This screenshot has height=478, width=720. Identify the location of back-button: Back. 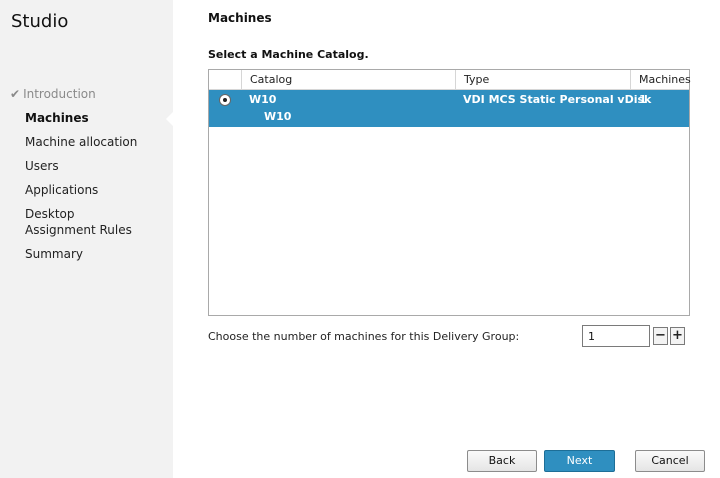
(502, 461).